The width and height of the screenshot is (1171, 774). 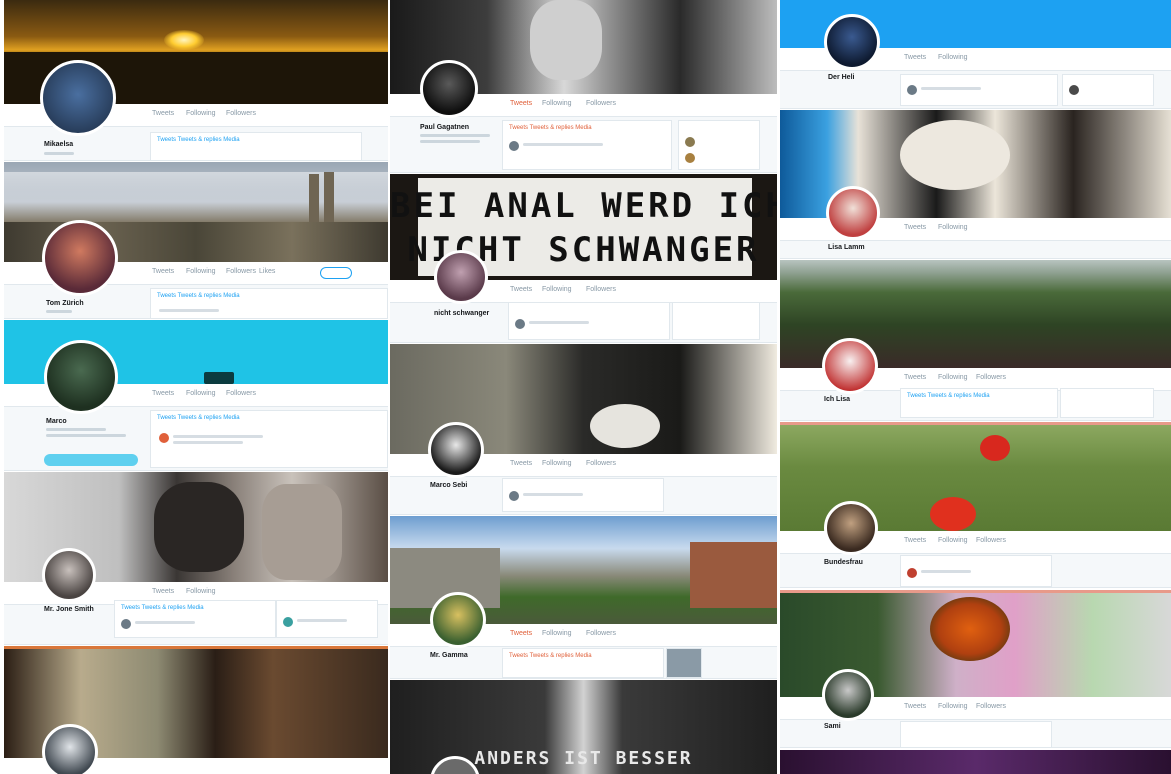 What do you see at coordinates (322, 620) in the screenshot?
I see `suggestion-line` at bounding box center [322, 620].